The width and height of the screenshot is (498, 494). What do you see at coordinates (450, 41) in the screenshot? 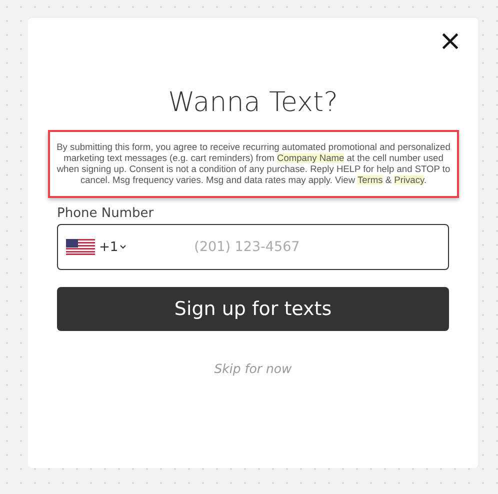
I see `close-button: ×` at bounding box center [450, 41].